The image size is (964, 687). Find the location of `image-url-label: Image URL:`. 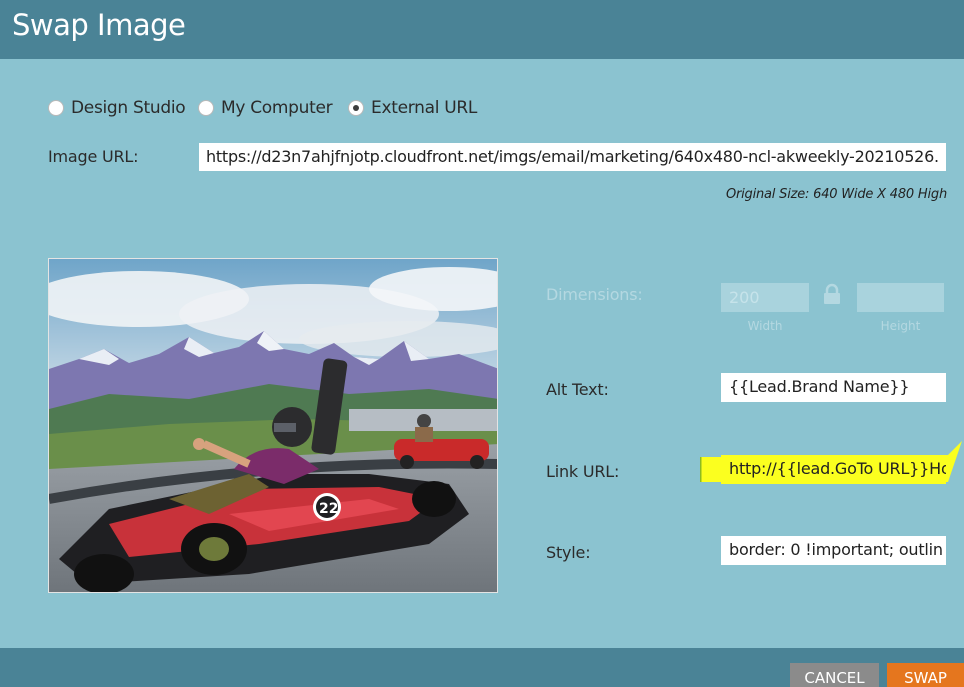

image-url-label: Image URL: is located at coordinates (93, 156).